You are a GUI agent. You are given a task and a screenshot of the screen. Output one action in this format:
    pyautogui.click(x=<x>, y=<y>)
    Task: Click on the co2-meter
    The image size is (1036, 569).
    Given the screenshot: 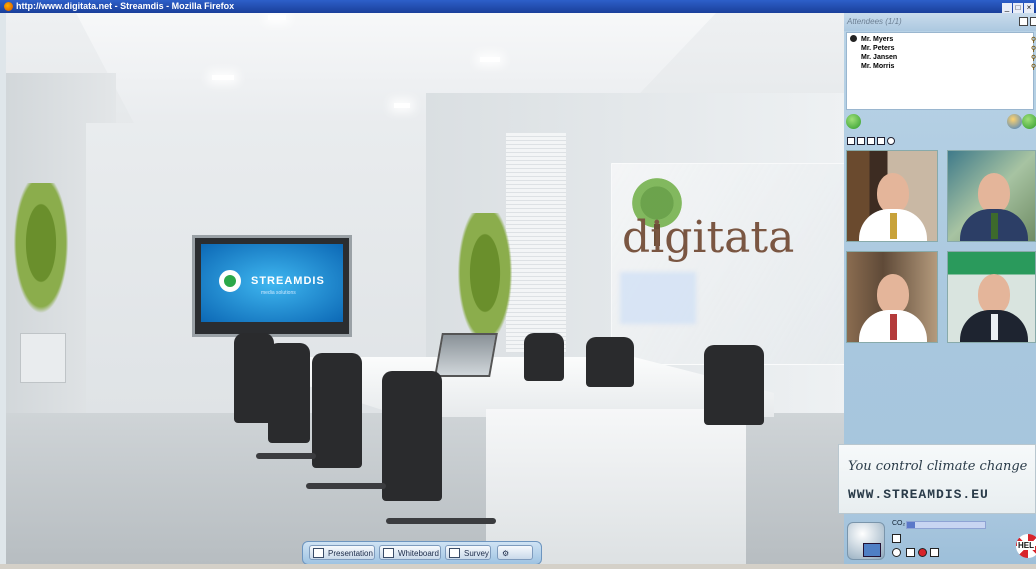 What is the action you would take?
    pyautogui.click(x=946, y=525)
    